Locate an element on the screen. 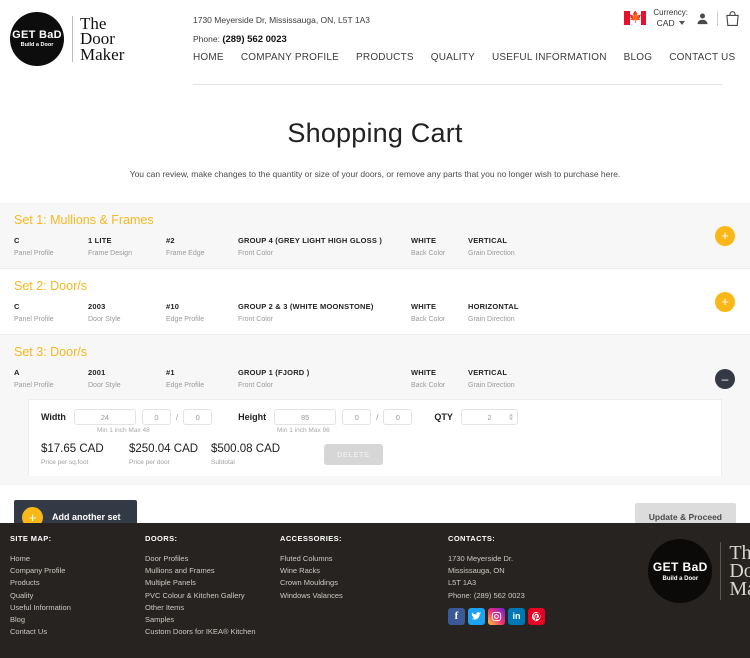  width-fraction-denominator-input: 0 is located at coordinates (198, 417).